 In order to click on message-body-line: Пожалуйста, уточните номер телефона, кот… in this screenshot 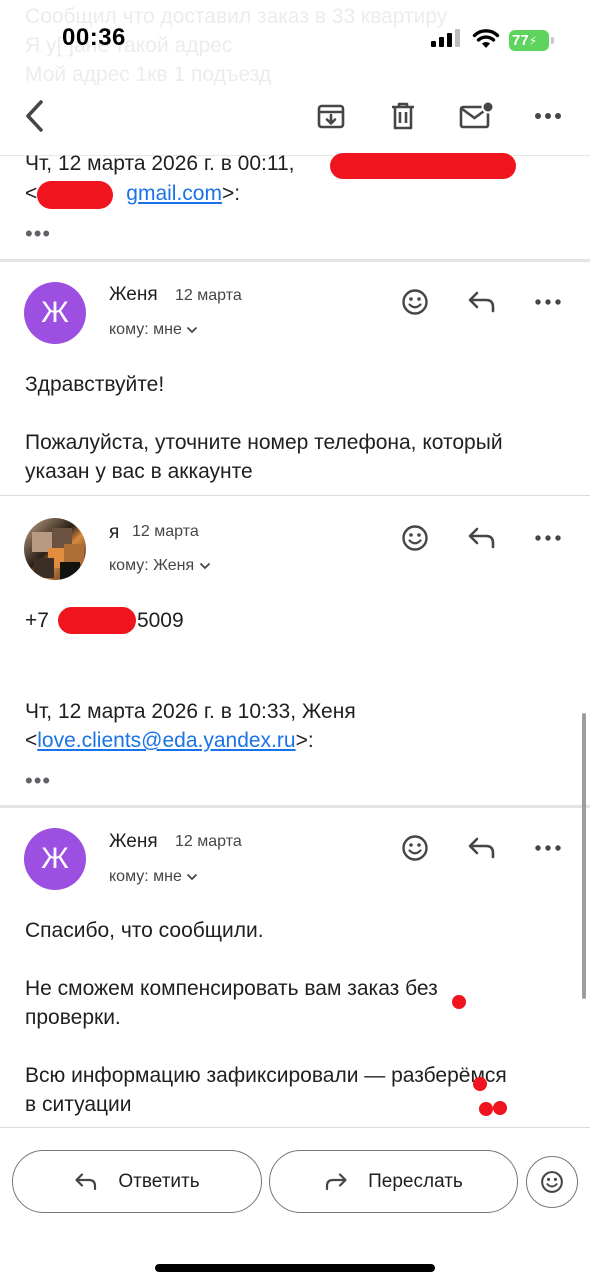, I will do `click(264, 442)`.